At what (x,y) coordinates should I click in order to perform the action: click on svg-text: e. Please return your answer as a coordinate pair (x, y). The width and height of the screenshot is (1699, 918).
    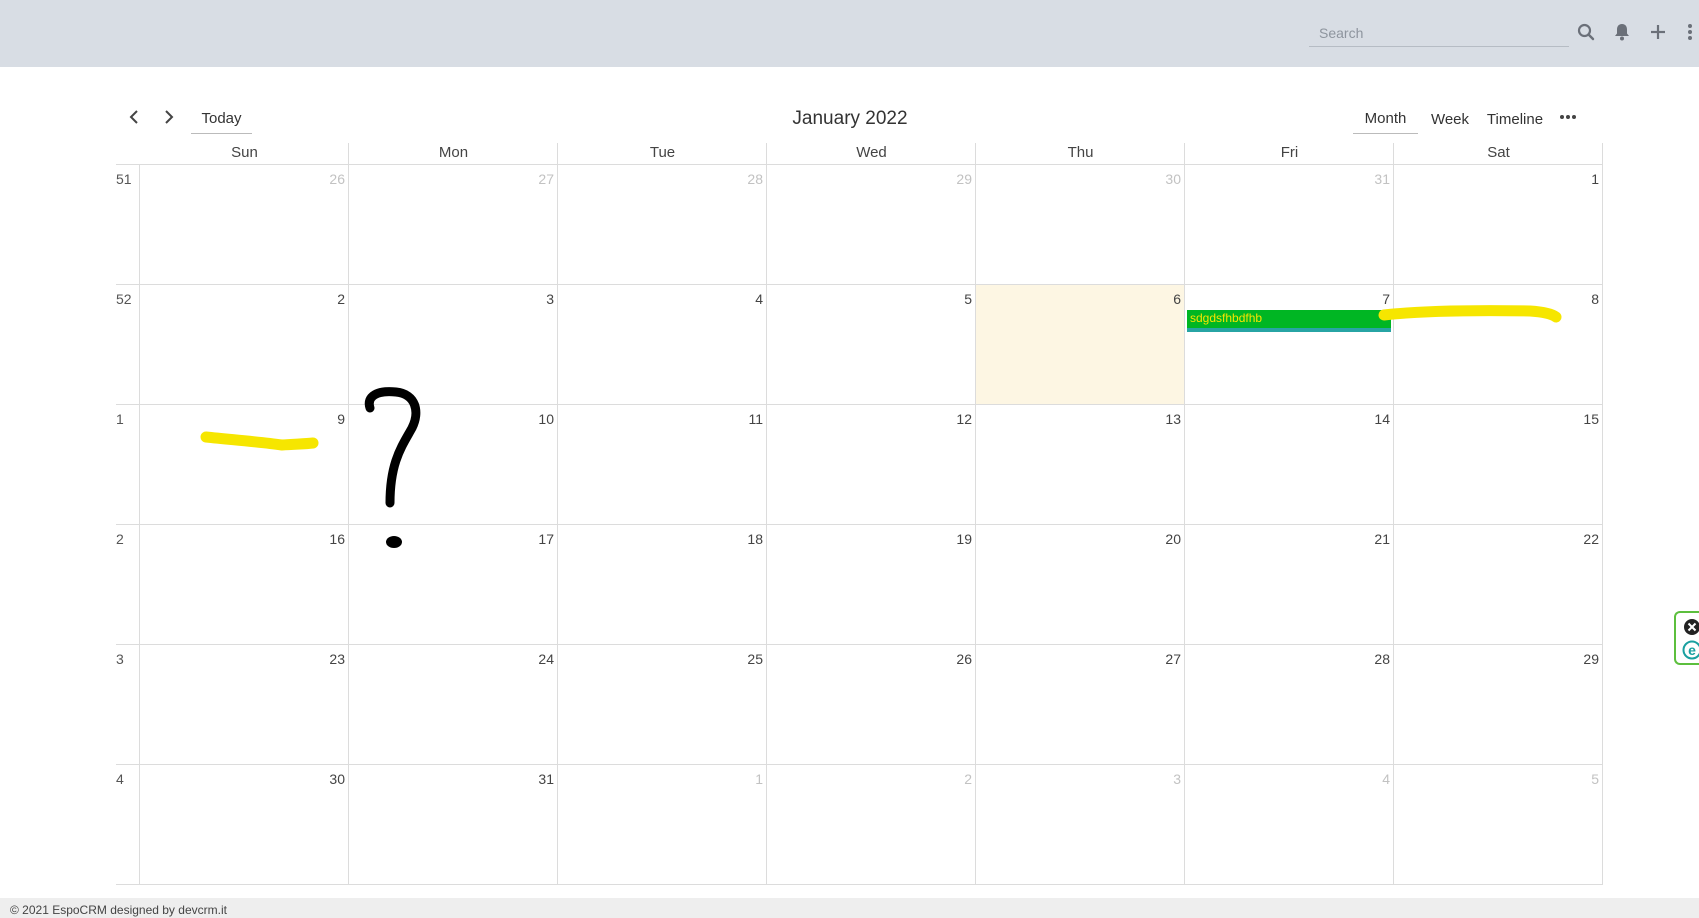
    Looking at the image, I should click on (1692, 650).